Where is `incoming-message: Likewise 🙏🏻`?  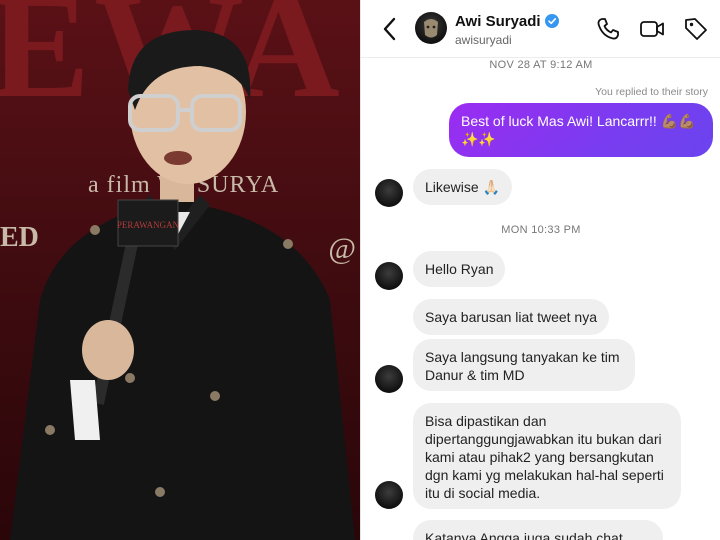
incoming-message: Likewise 🙏🏻 is located at coordinates (463, 187).